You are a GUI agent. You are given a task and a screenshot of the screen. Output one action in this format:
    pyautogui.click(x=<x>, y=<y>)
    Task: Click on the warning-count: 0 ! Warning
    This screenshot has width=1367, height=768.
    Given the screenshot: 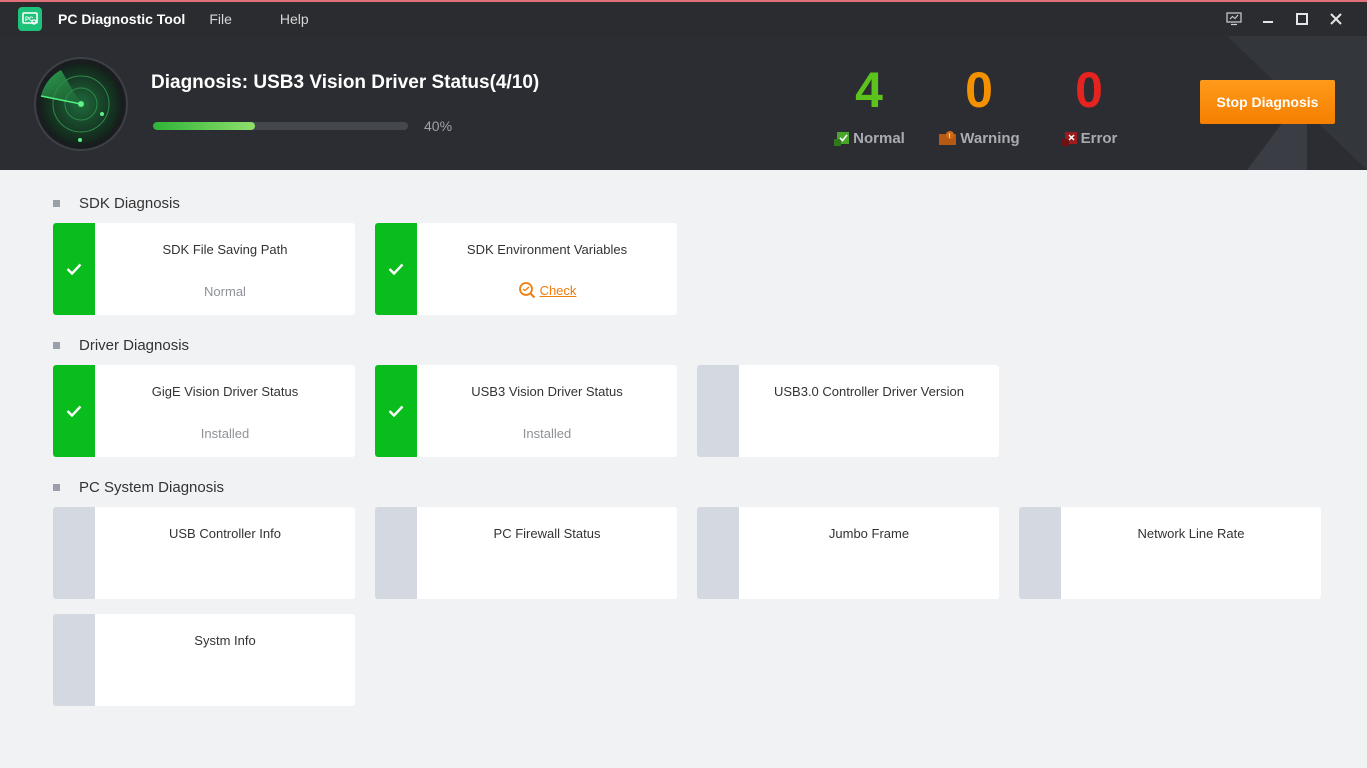 What is the action you would take?
    pyautogui.click(x=979, y=104)
    